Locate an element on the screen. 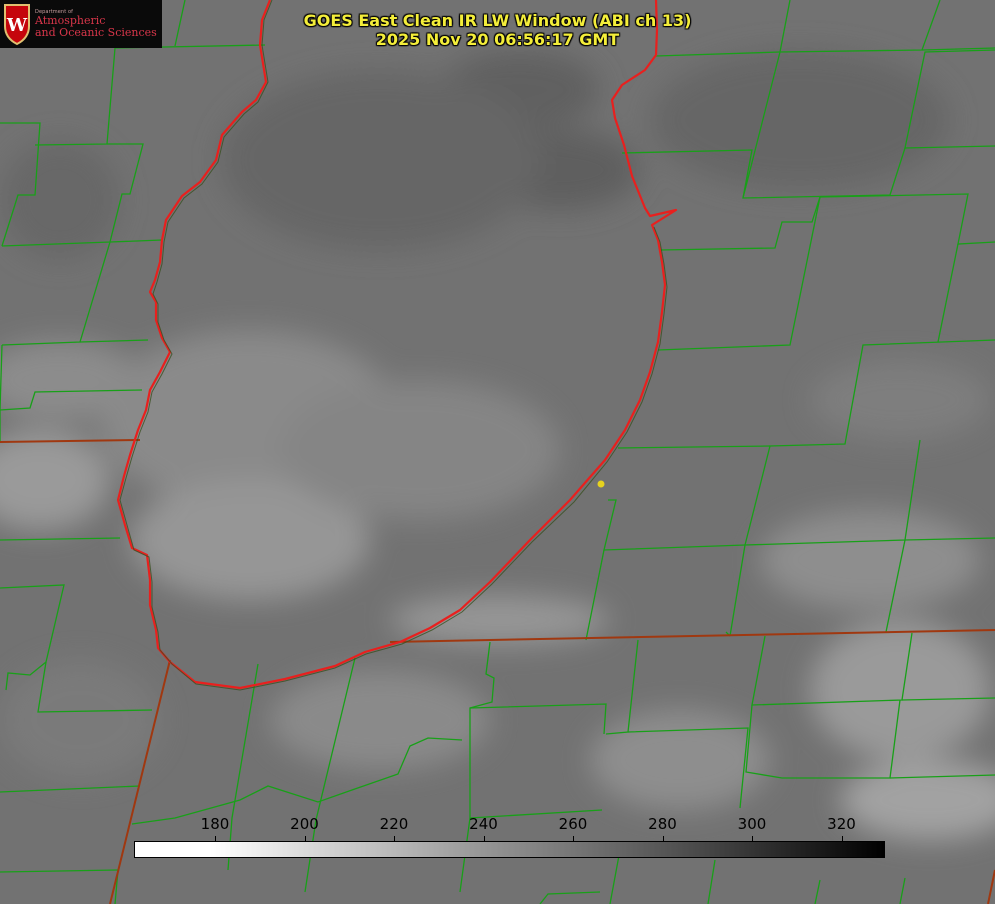  title-line1: GOES East Clean IR LW Window (ABI ch 13) is located at coordinates (497, 20).